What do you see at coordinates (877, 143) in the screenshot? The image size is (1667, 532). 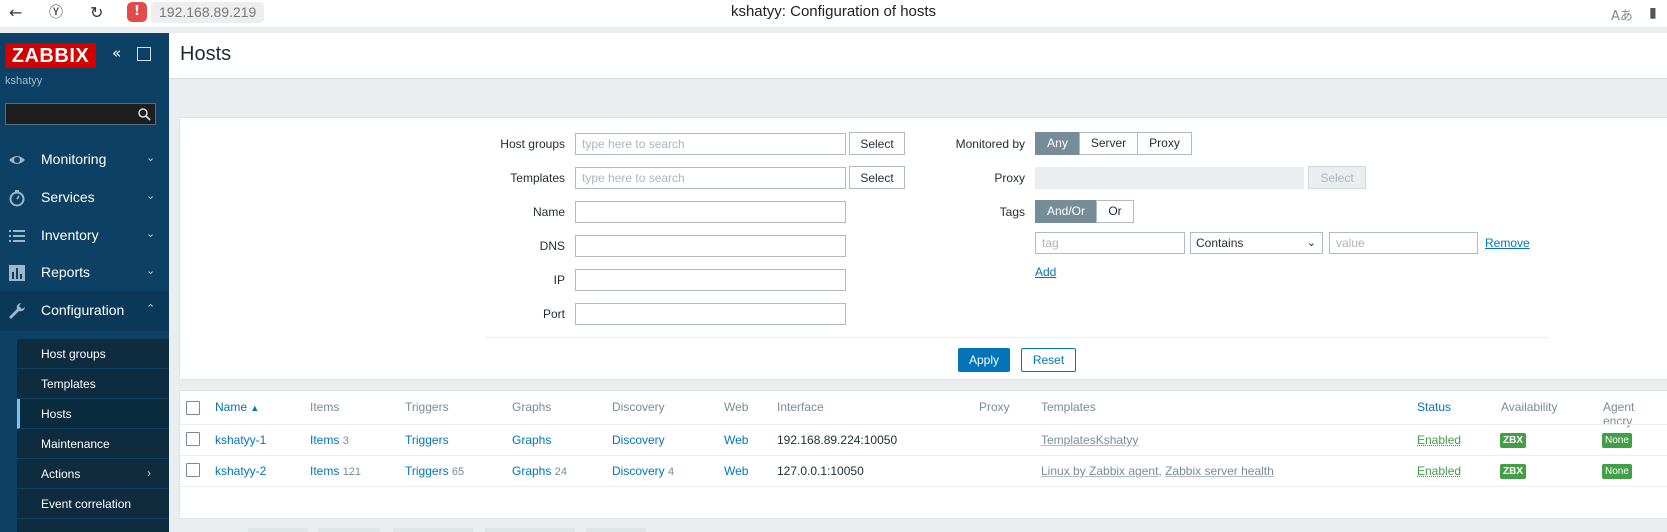 I see `host-groups-select-button: Select` at bounding box center [877, 143].